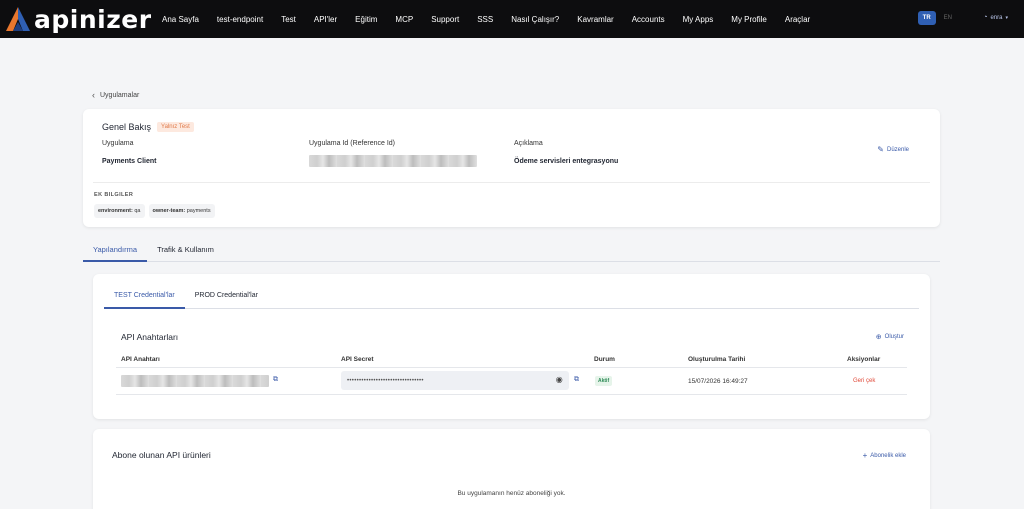 The width and height of the screenshot is (1024, 509). I want to click on nav-item-nasil-calisir: Nasıl Çalışır?, so click(535, 19).